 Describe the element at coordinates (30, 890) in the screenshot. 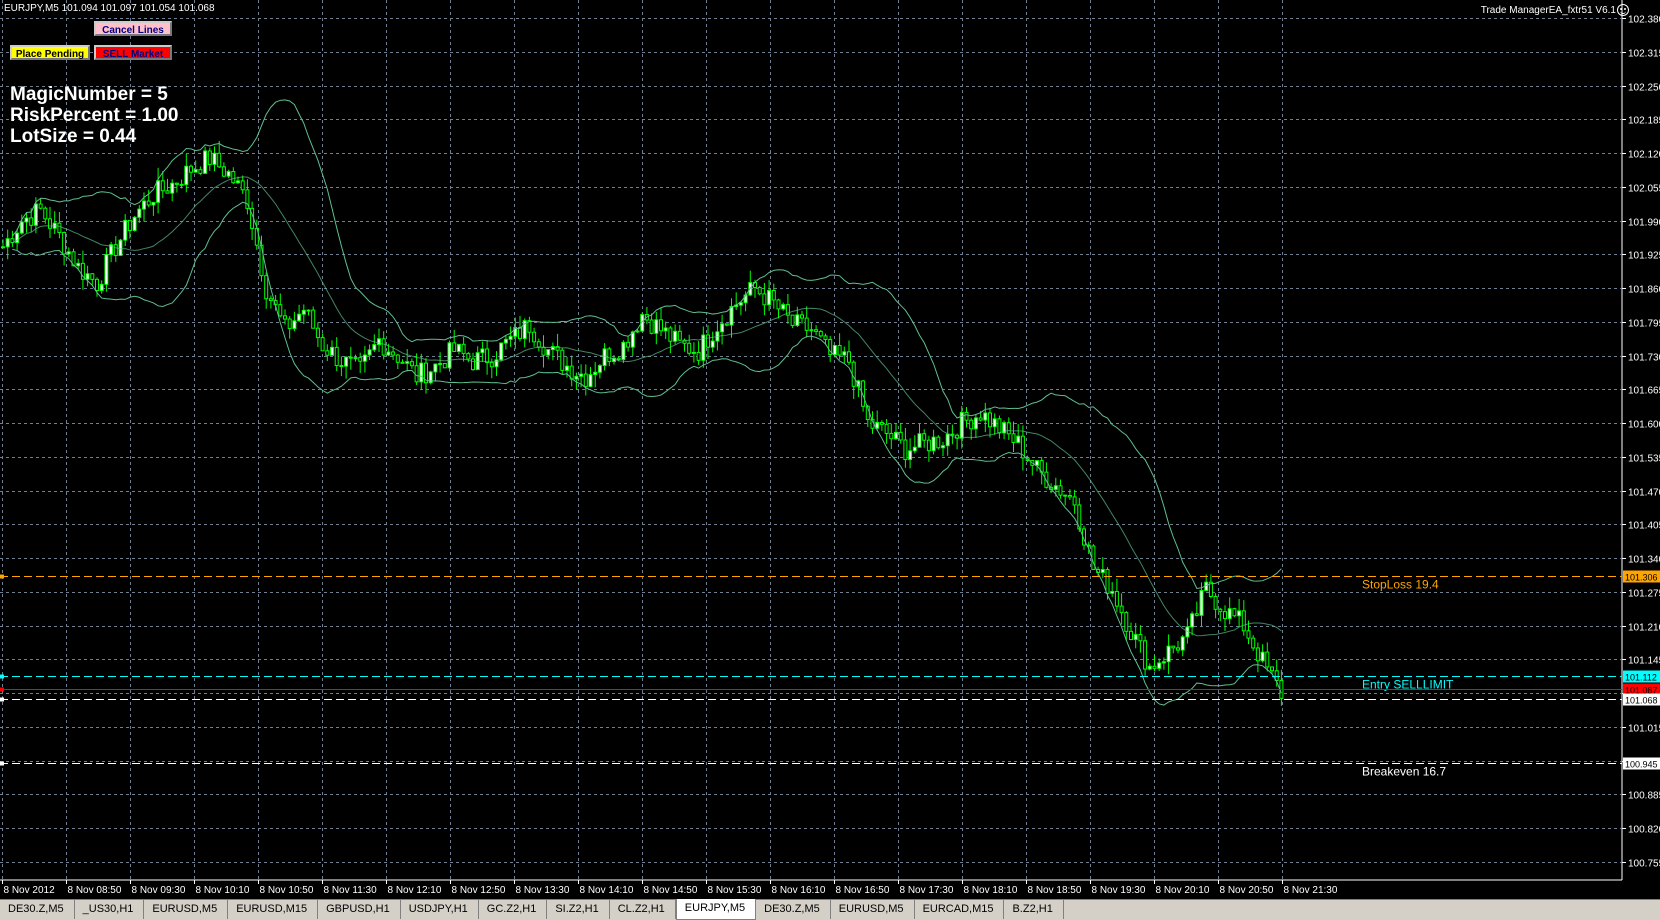

I see `x-tick-label: 8 Nov 2012` at that location.